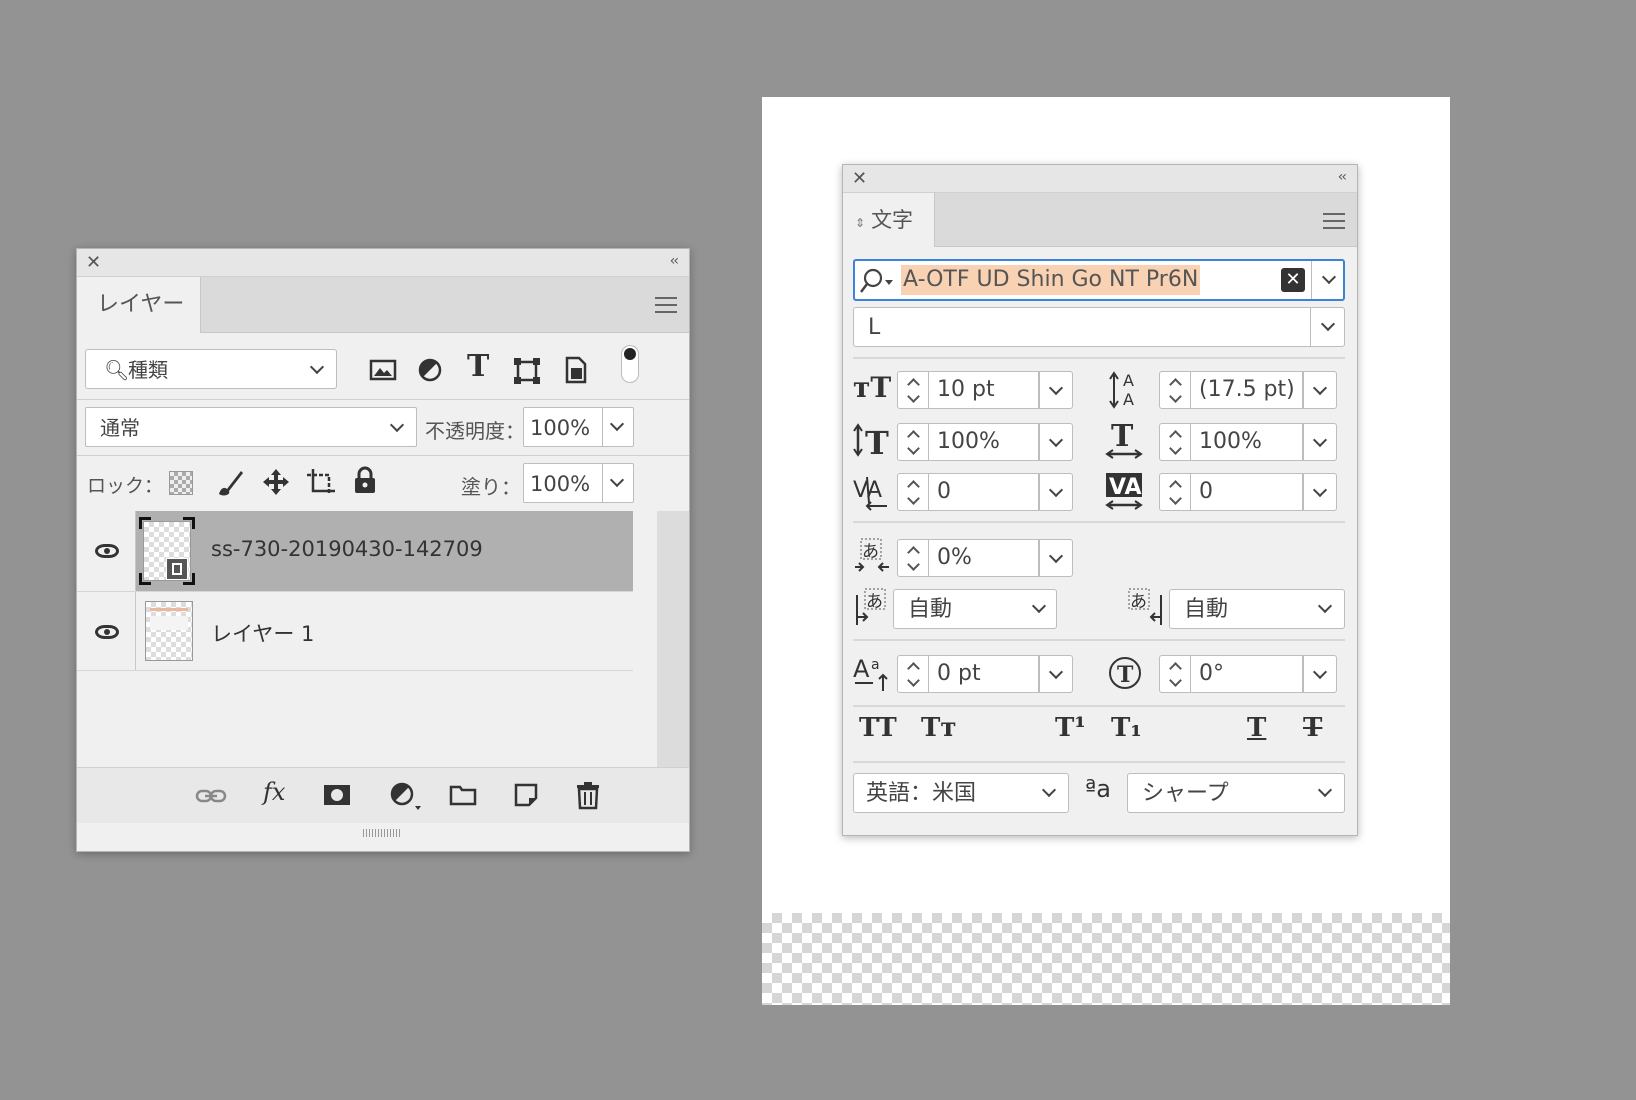 The width and height of the screenshot is (1636, 1100). Describe the element at coordinates (365, 480) in the screenshot. I see `lock-all-icon` at that location.